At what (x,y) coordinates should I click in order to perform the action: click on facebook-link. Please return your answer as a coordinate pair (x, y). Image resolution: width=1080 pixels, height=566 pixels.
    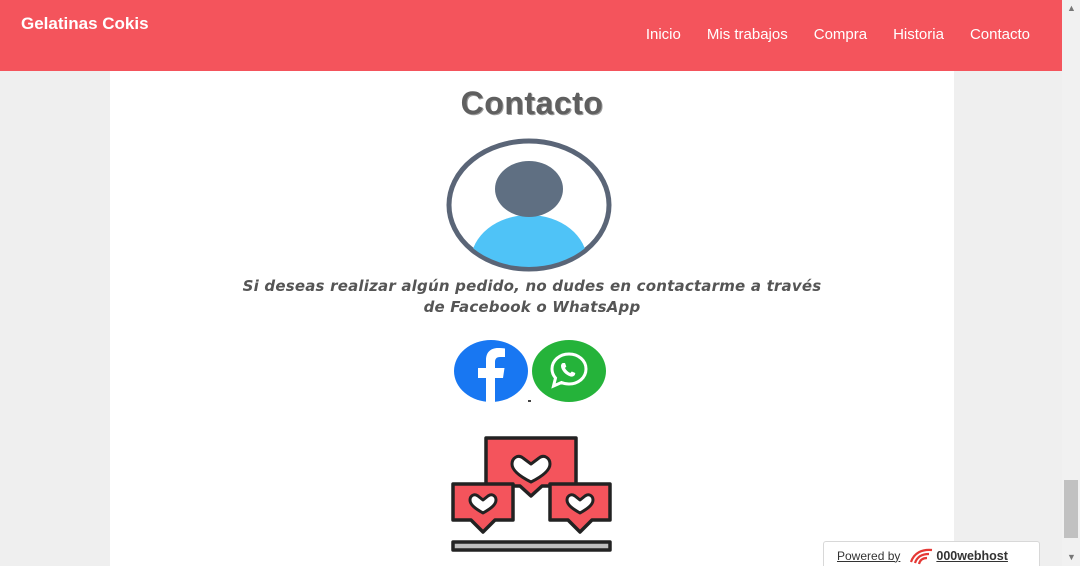
    Looking at the image, I should click on (491, 371).